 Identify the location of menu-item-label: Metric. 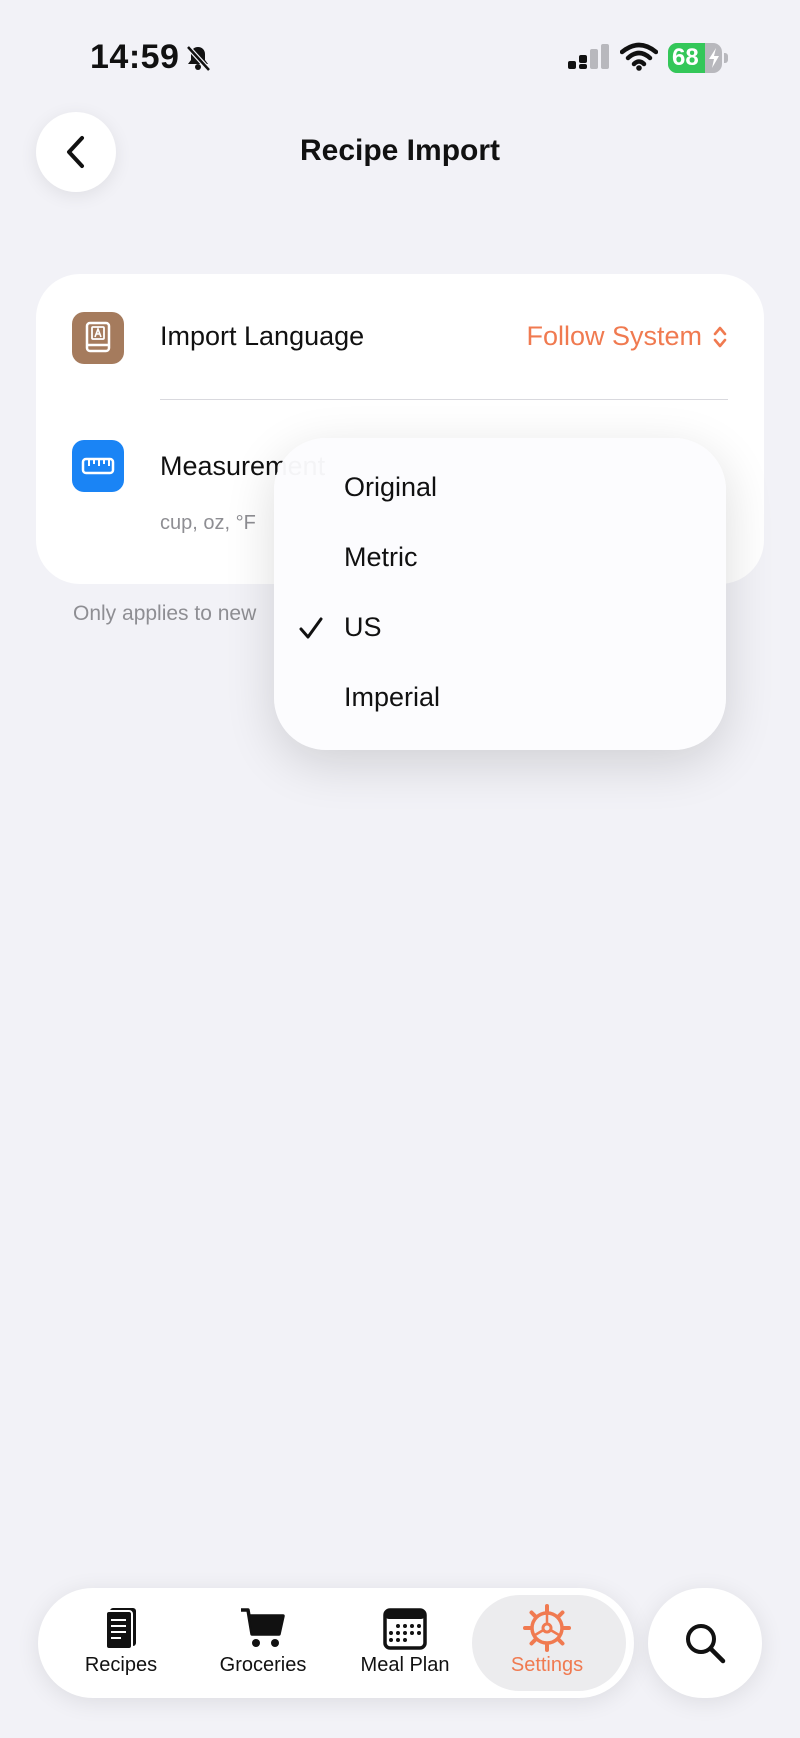
(381, 557).